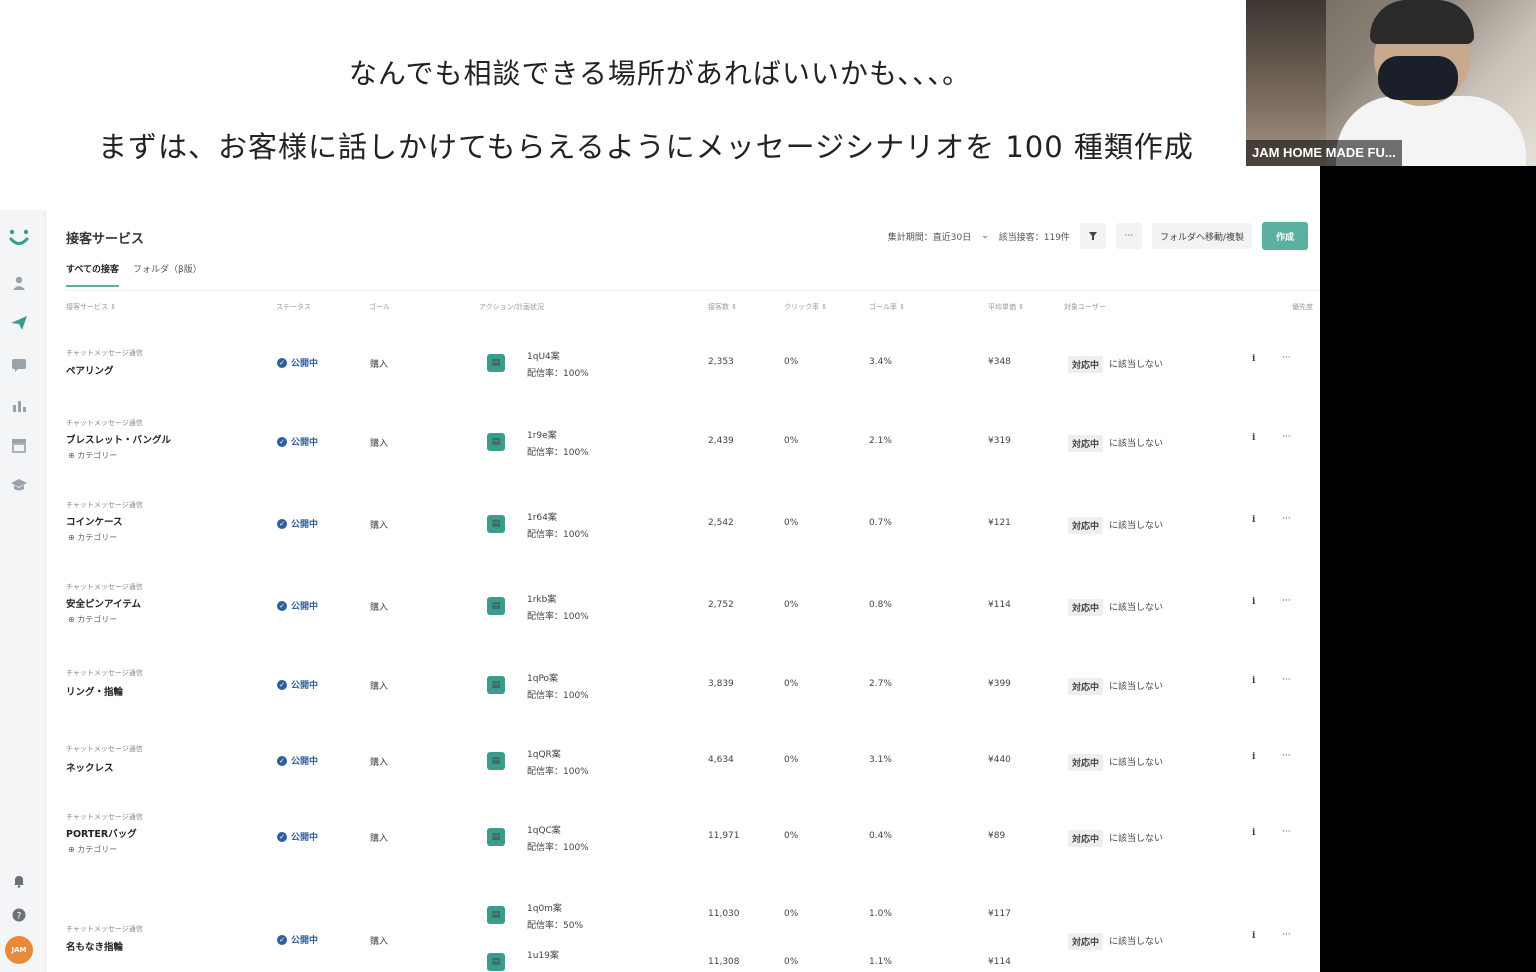 This screenshot has height=972, width=1536. What do you see at coordinates (805, 307) in the screenshot?
I see `col-click-rate: クリック率 ⇕` at bounding box center [805, 307].